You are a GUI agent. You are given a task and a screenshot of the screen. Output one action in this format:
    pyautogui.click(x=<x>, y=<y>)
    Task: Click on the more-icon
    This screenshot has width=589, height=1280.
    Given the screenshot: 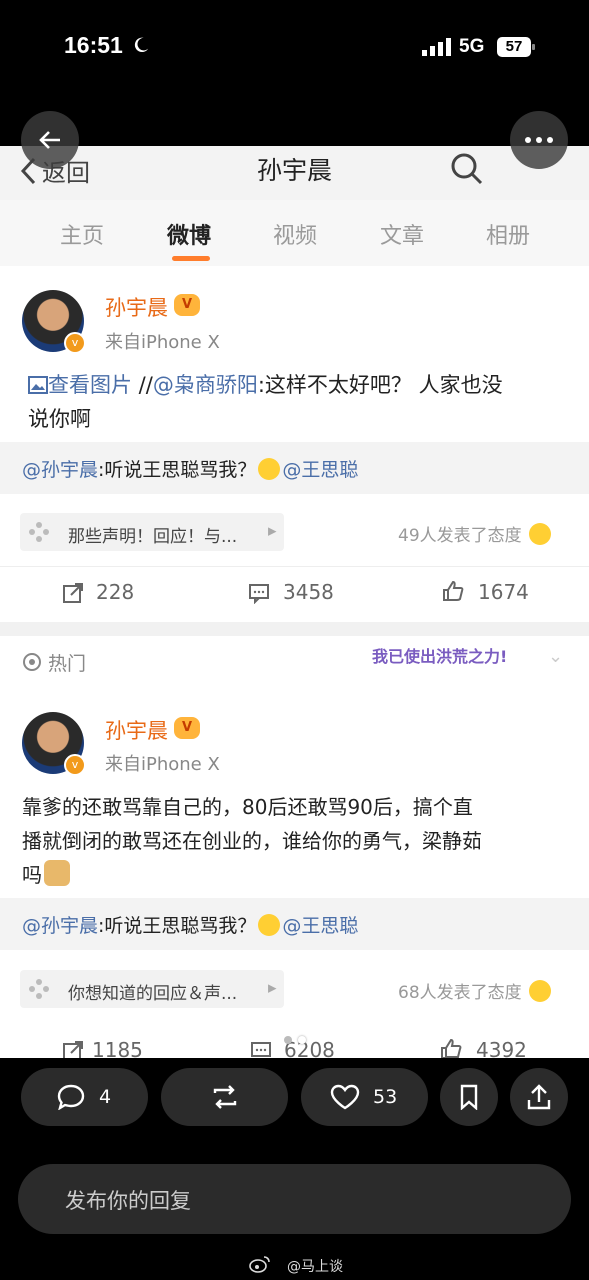 What is the action you would take?
    pyautogui.click(x=539, y=140)
    